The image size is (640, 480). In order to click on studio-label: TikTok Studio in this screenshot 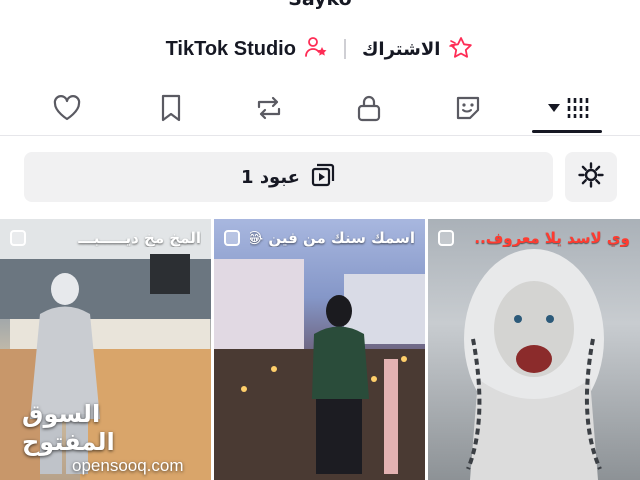, I will do `click(230, 48)`.